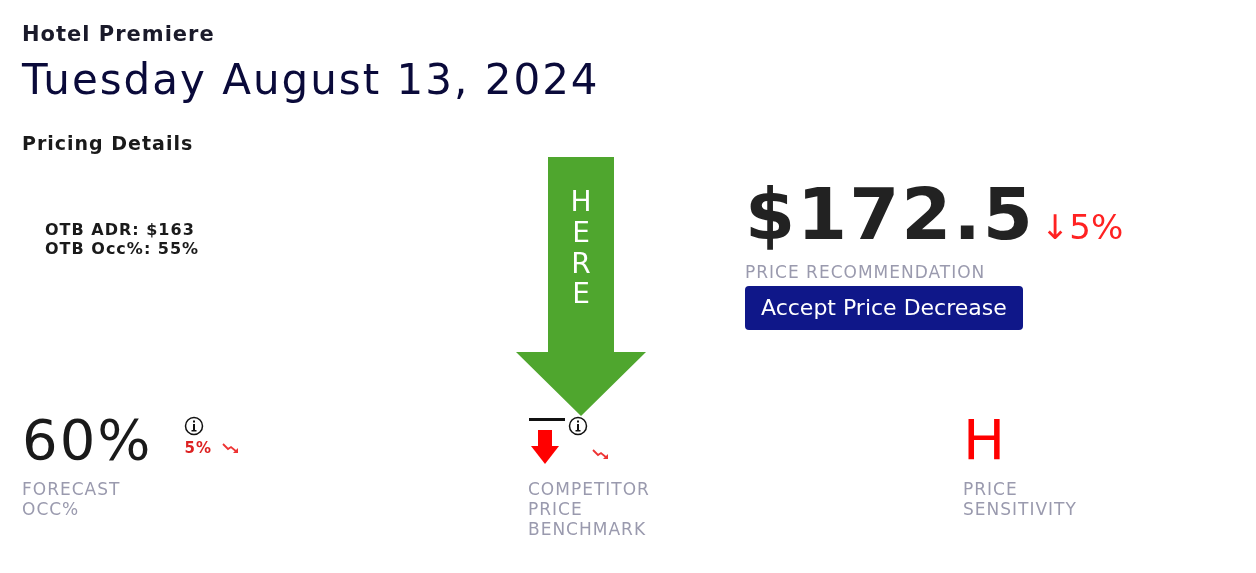 The image size is (1256, 573). I want to click on metric-value: 60%, so click(87, 442).